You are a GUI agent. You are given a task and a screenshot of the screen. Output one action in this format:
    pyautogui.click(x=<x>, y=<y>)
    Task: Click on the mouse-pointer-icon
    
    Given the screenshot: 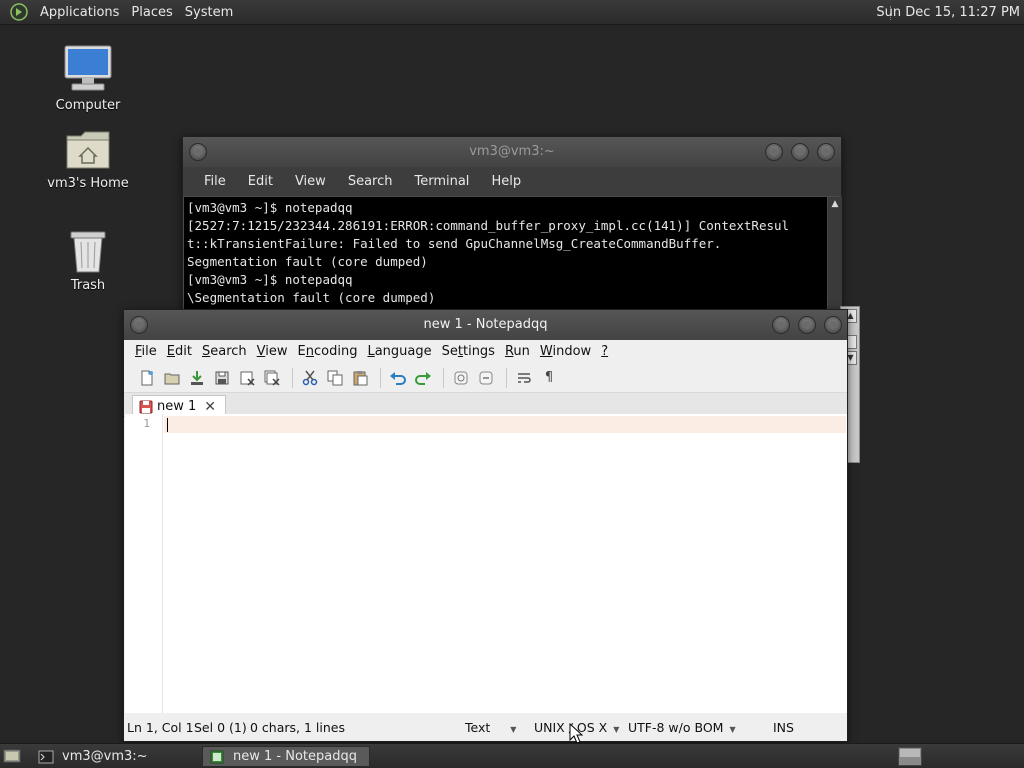 What is the action you would take?
    pyautogui.click(x=576, y=733)
    